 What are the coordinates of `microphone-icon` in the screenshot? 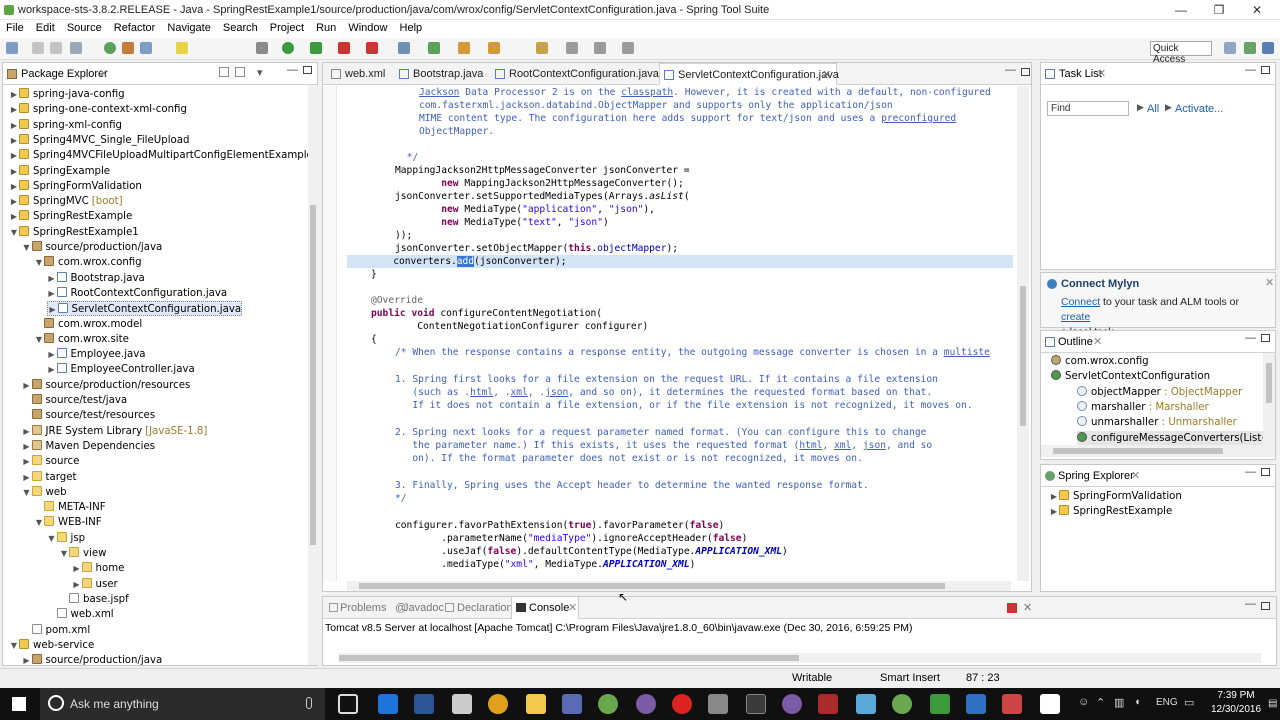 It's located at (309, 703).